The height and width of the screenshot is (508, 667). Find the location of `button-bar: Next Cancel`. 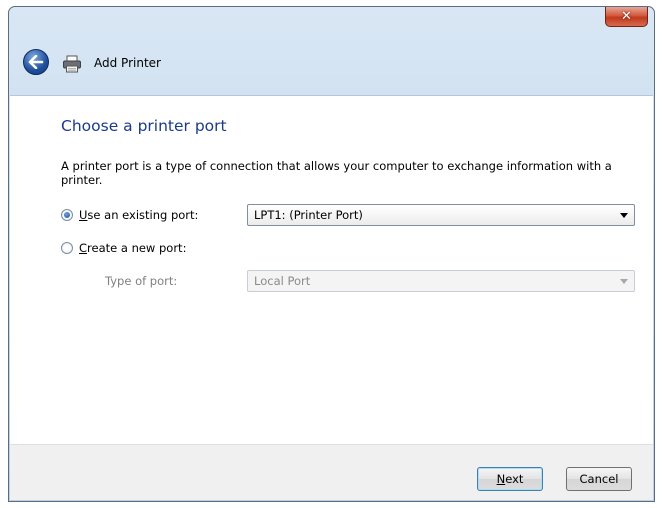

button-bar: Next Cancel is located at coordinates (331, 472).